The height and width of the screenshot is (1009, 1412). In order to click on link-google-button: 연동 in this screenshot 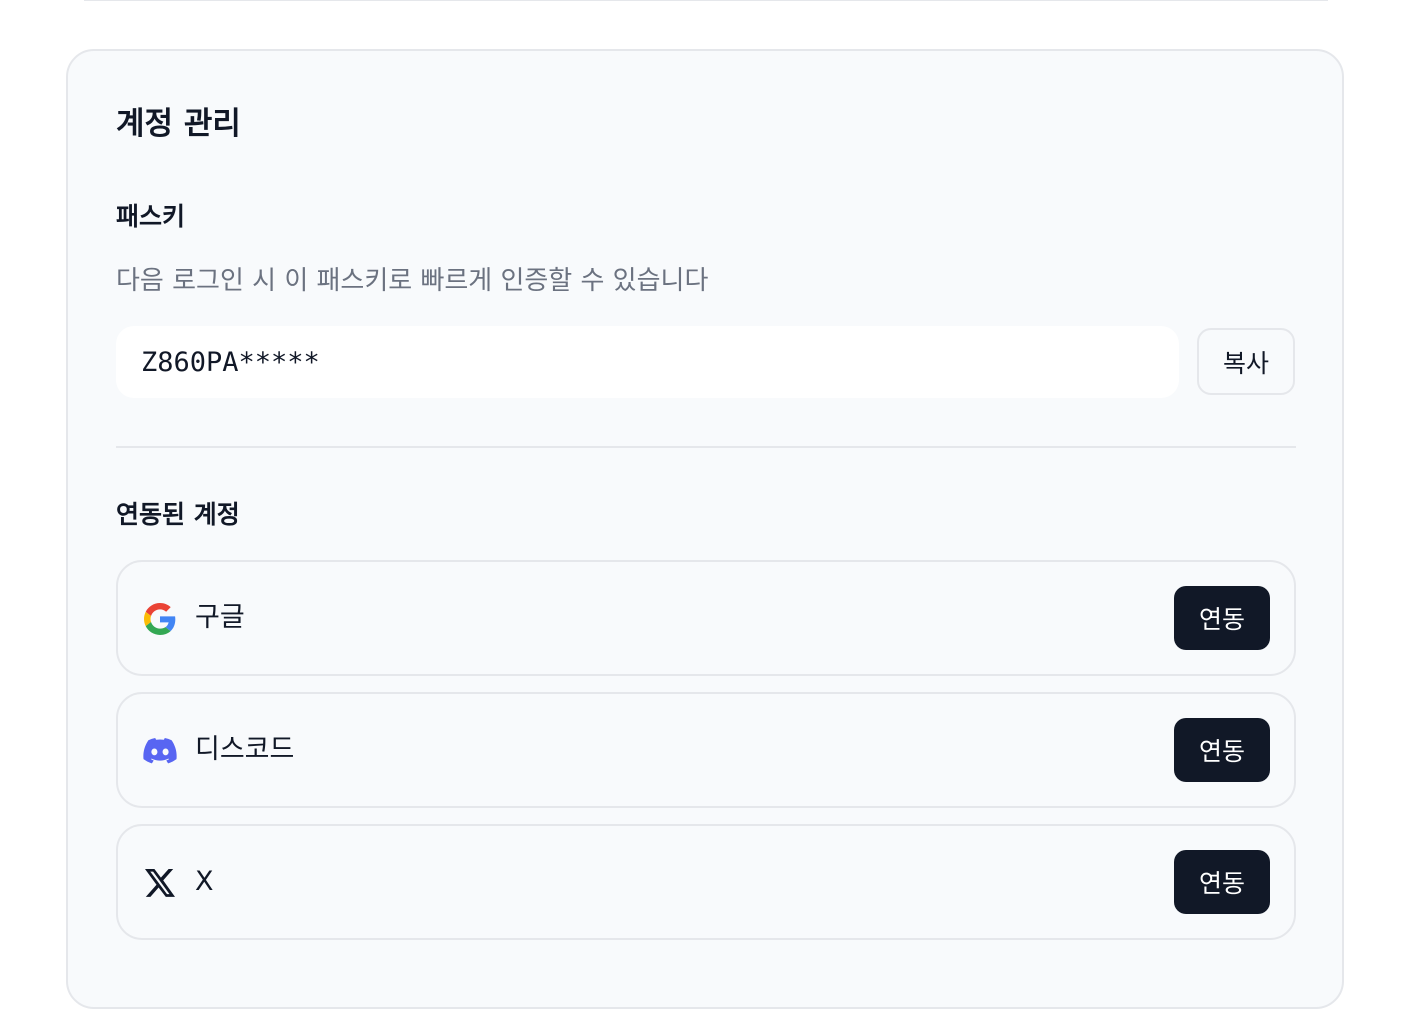, I will do `click(1222, 618)`.